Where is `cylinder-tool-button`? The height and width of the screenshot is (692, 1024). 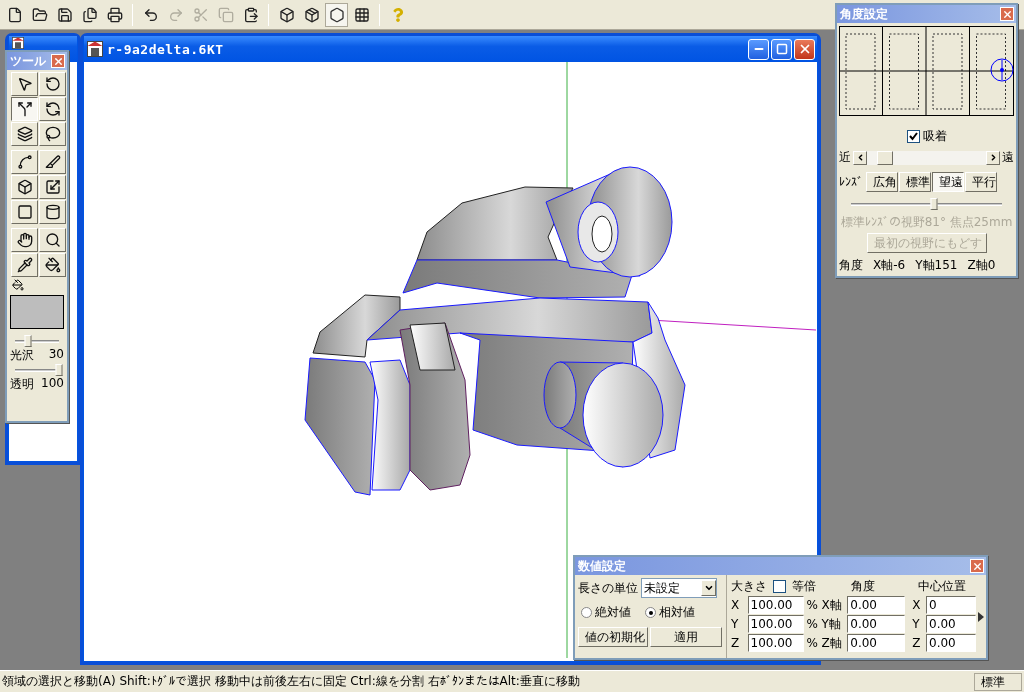
cylinder-tool-button is located at coordinates (52, 212).